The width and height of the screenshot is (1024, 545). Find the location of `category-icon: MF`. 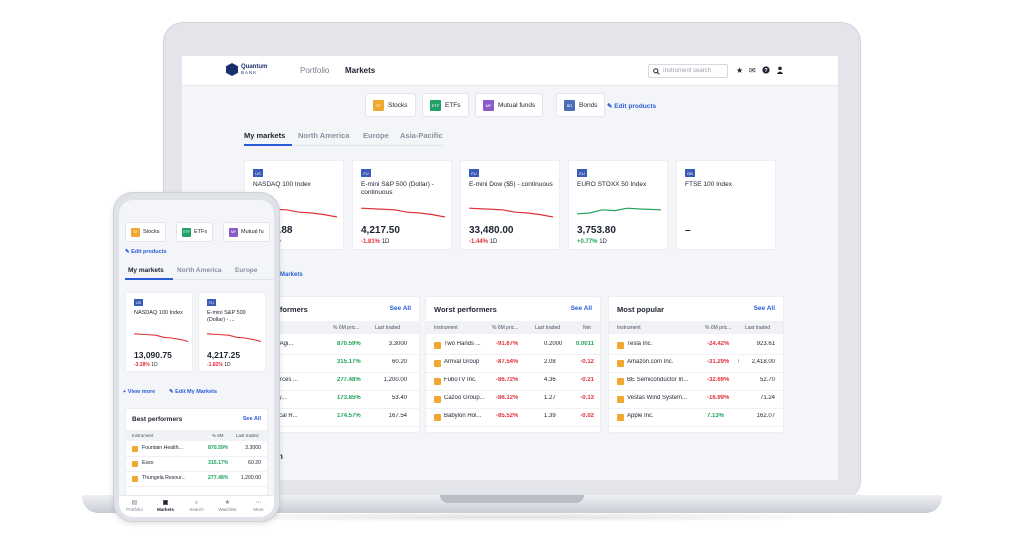

category-icon: MF is located at coordinates (233, 232).